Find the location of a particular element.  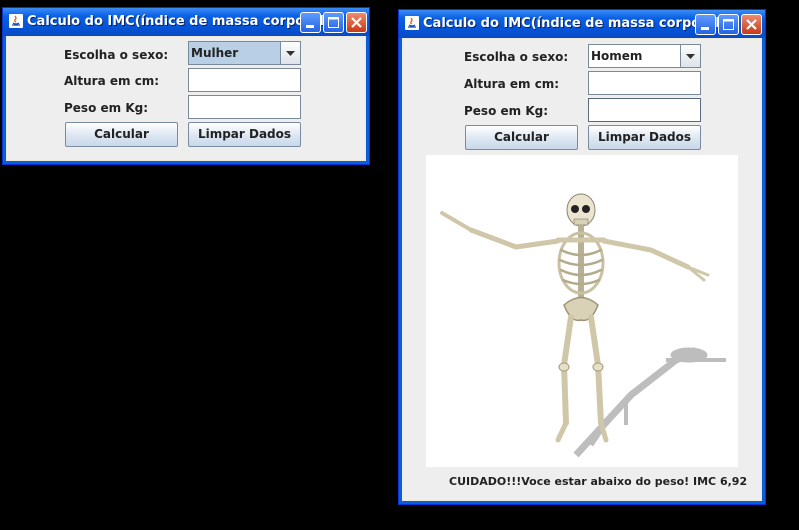

sexo-select: Mulher is located at coordinates (244, 53).